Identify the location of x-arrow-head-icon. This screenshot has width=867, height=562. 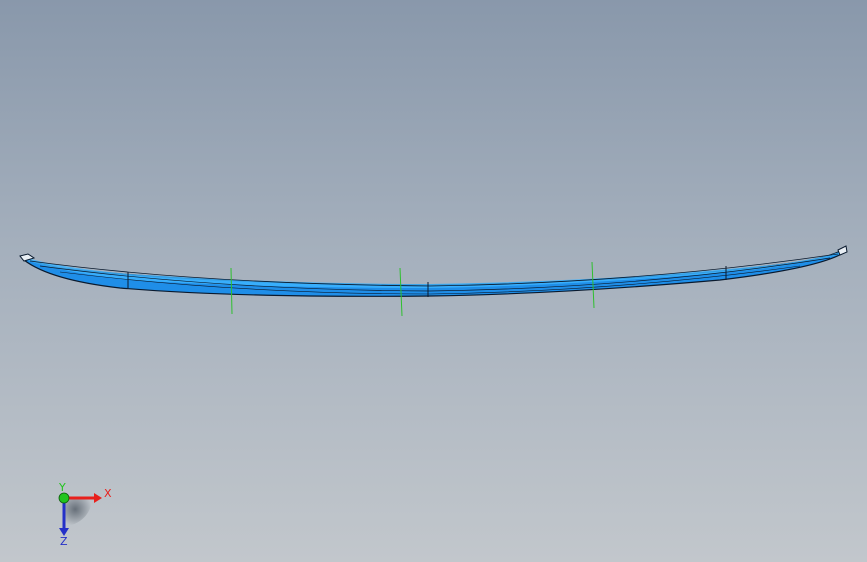
(98, 498).